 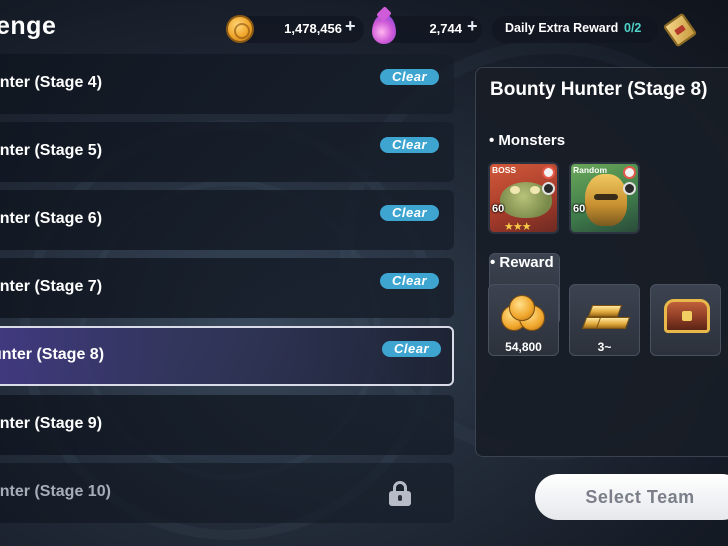 What do you see at coordinates (52, 354) in the screenshot?
I see `stage-label: unter (Stage 8)` at bounding box center [52, 354].